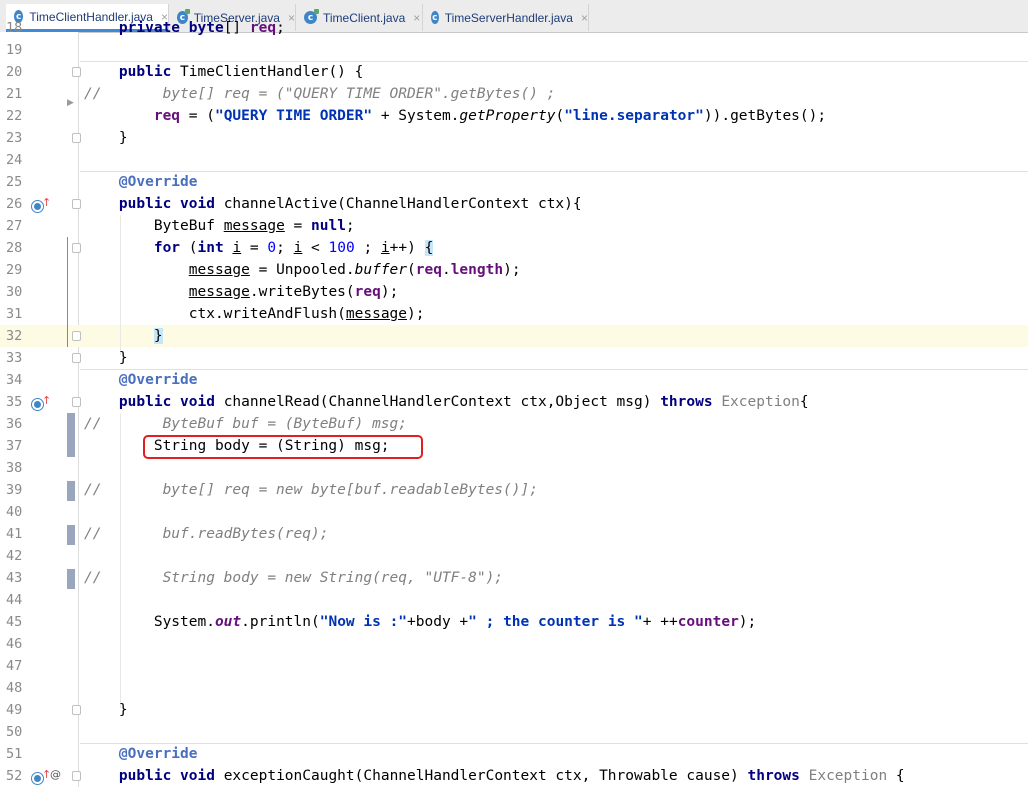 Image resolution: width=1028 pixels, height=787 pixels. What do you see at coordinates (254, 314) in the screenshot?
I see `code-text: ctx.writeAndFlush(message);` at bounding box center [254, 314].